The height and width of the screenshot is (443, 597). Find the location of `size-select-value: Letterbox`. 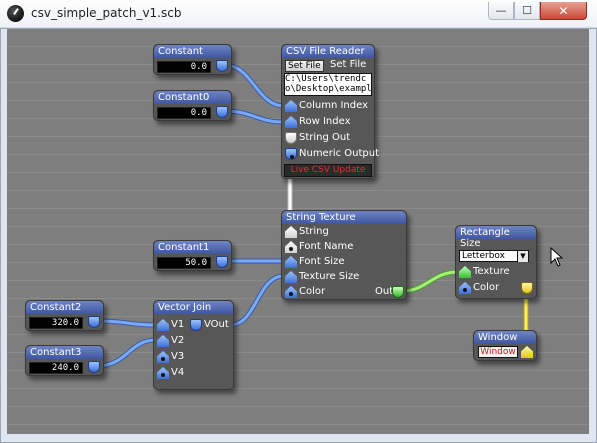

size-select-value: Letterbox is located at coordinates (483, 256).